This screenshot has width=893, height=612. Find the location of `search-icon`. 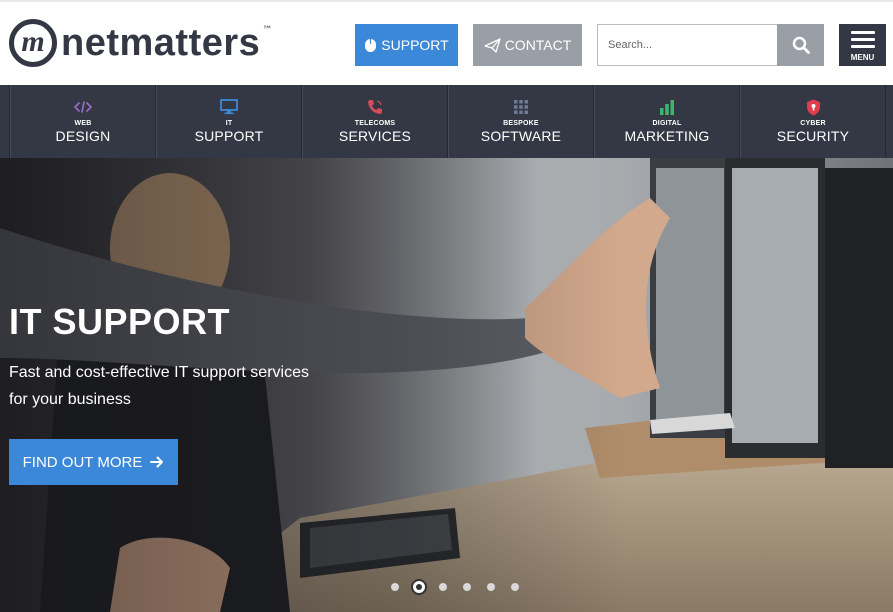

search-icon is located at coordinates (801, 45).